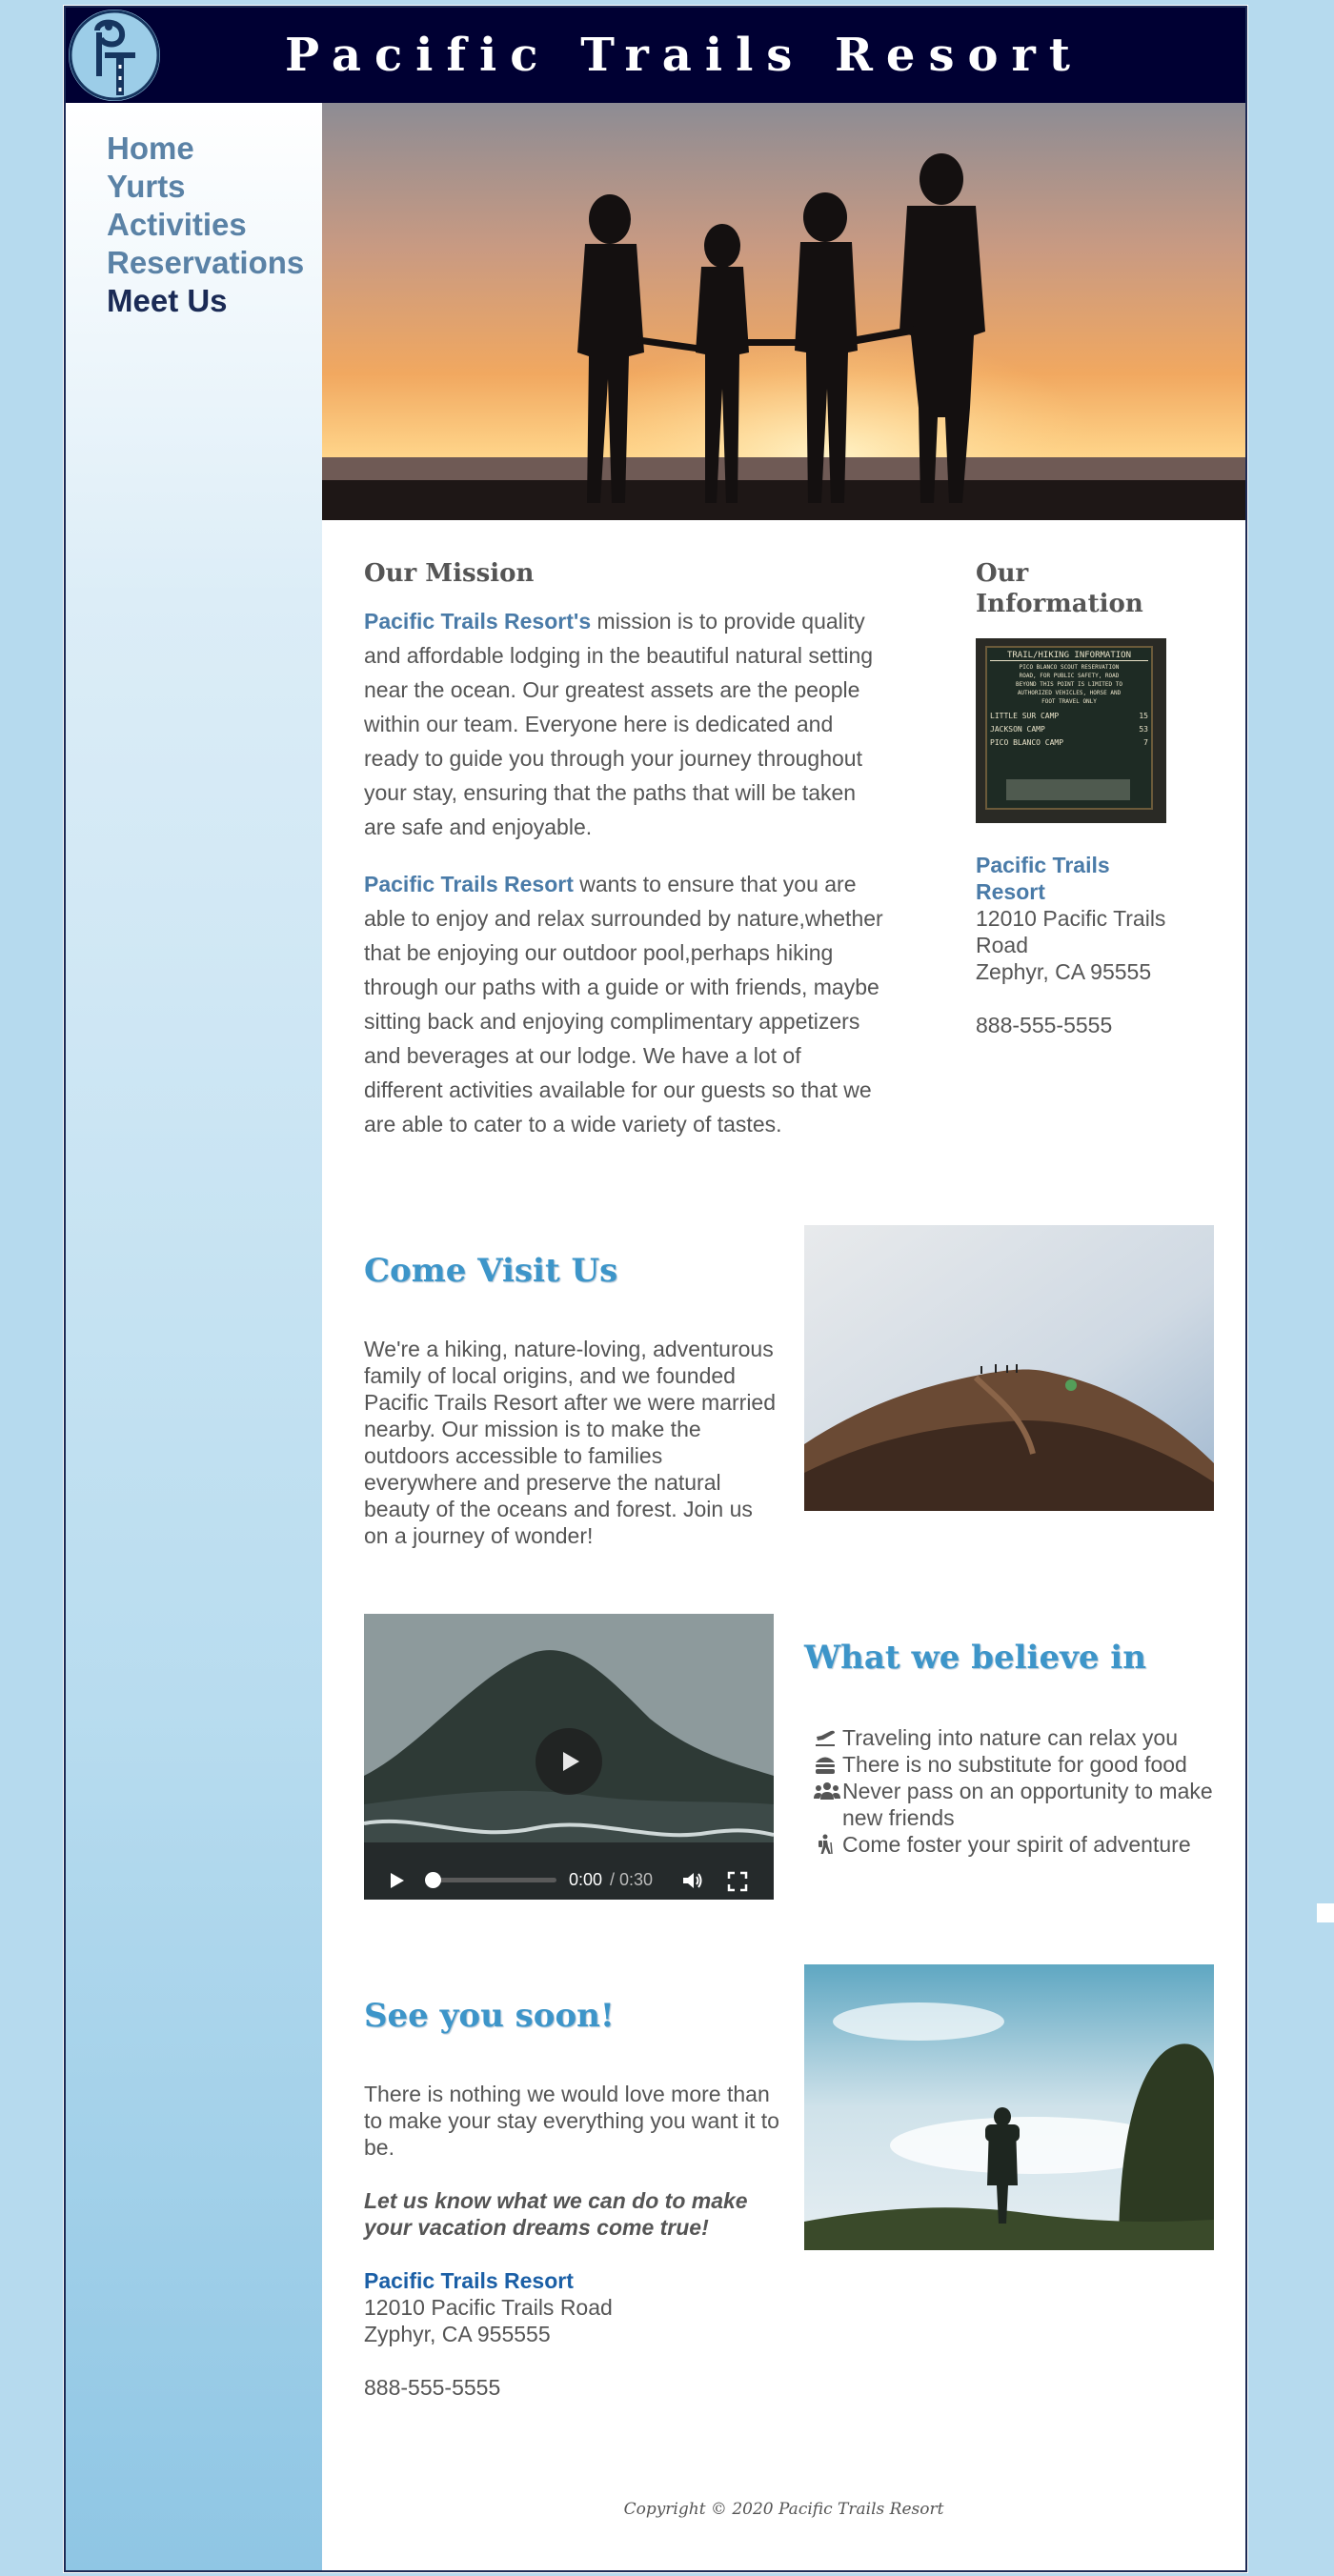 The image size is (1334, 2576). I want to click on contact-city: Zyphyr, CA 955555, so click(457, 2334).